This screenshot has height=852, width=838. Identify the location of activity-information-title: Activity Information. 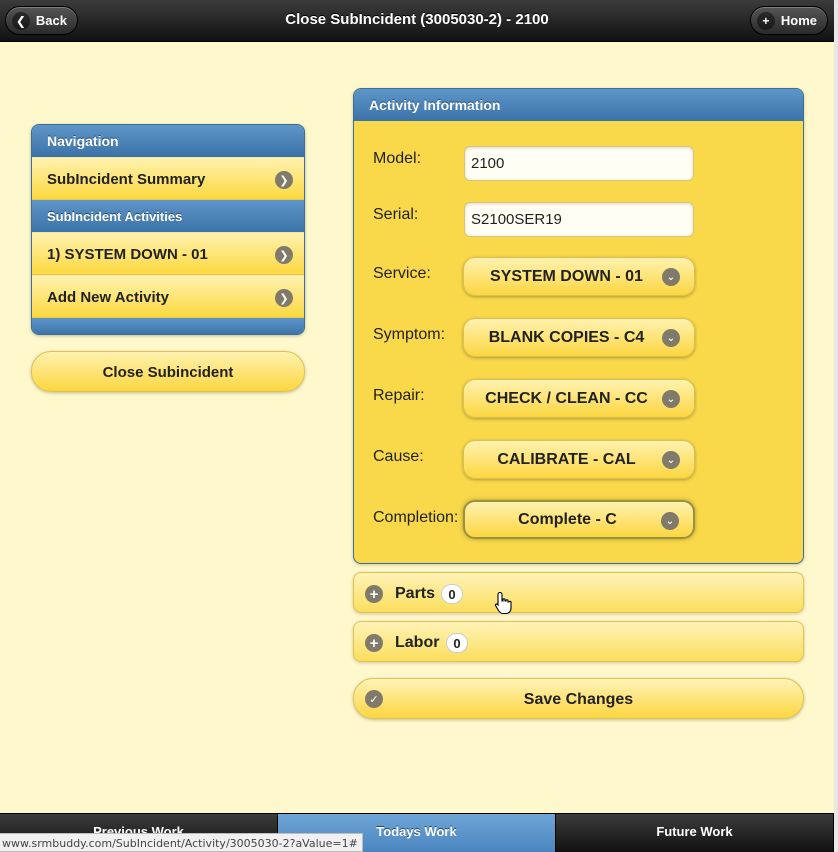
(578, 105).